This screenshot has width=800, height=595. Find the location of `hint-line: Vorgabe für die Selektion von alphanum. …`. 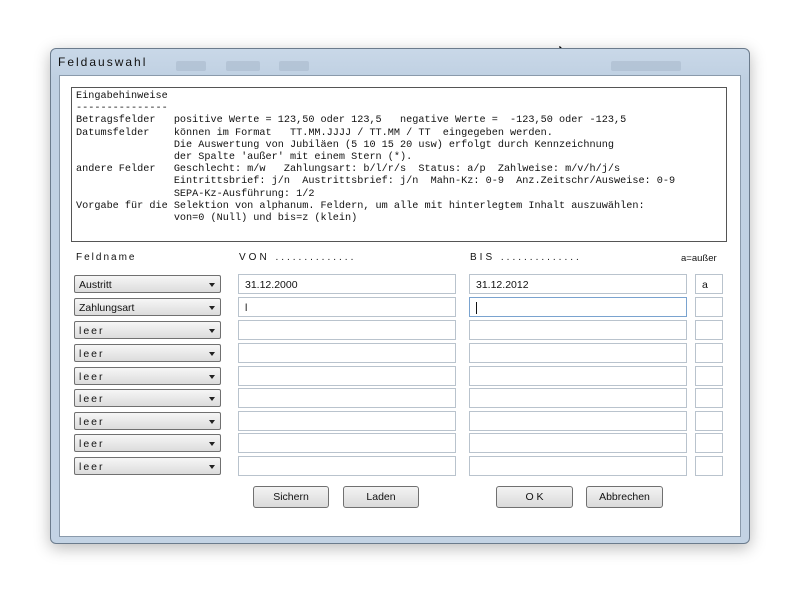

hint-line: Vorgabe für die Selektion von alphanum. … is located at coordinates (360, 206).